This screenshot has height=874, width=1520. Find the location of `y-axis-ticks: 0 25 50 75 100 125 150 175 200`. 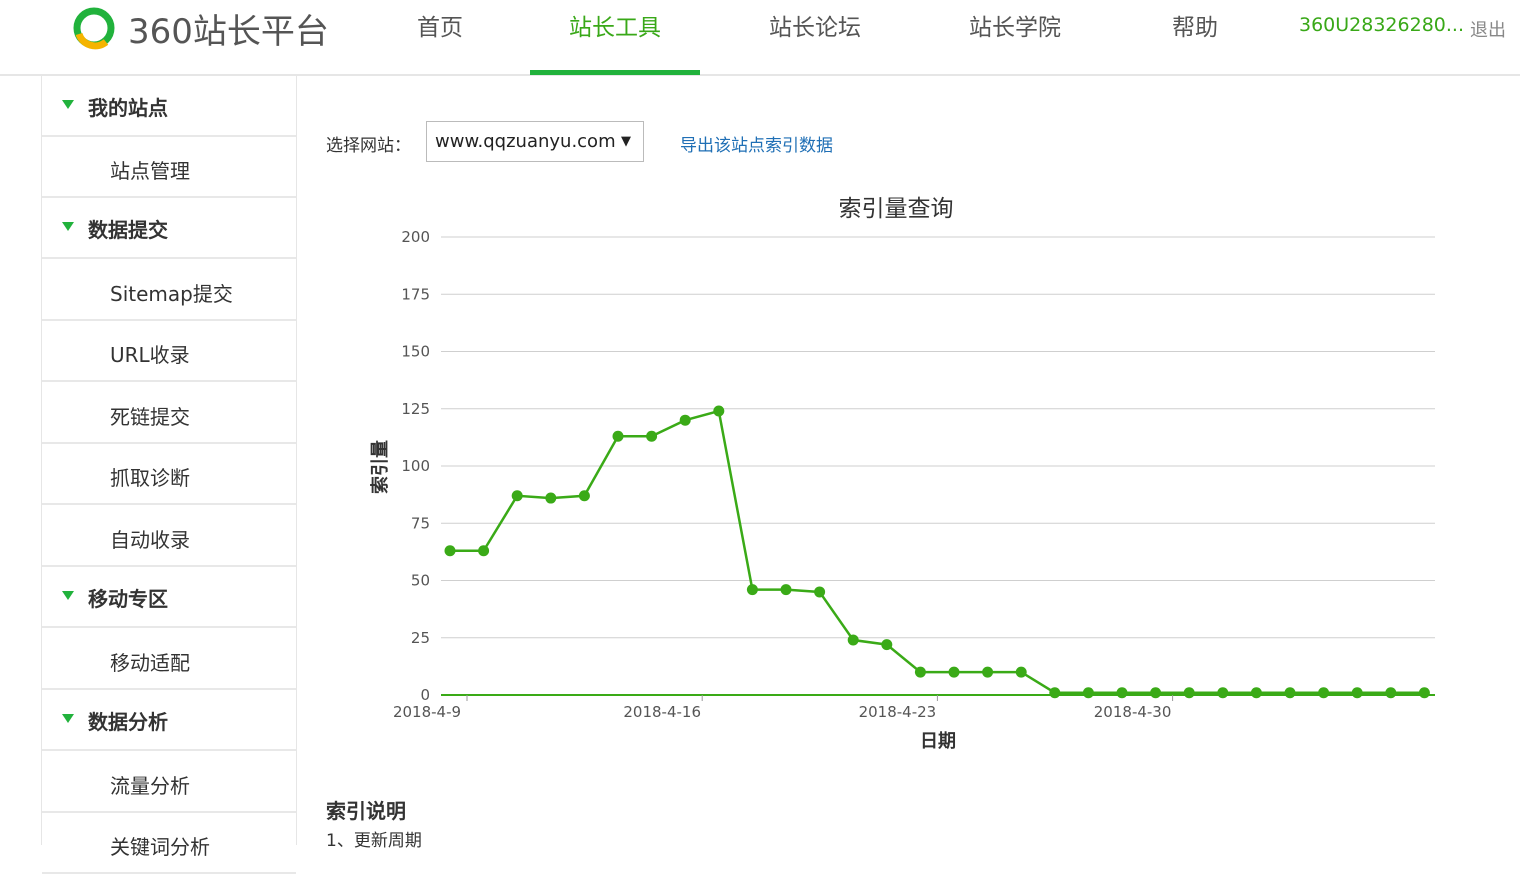

y-axis-ticks: 0 25 50 75 100 125 150 175 200 is located at coordinates (415, 466).